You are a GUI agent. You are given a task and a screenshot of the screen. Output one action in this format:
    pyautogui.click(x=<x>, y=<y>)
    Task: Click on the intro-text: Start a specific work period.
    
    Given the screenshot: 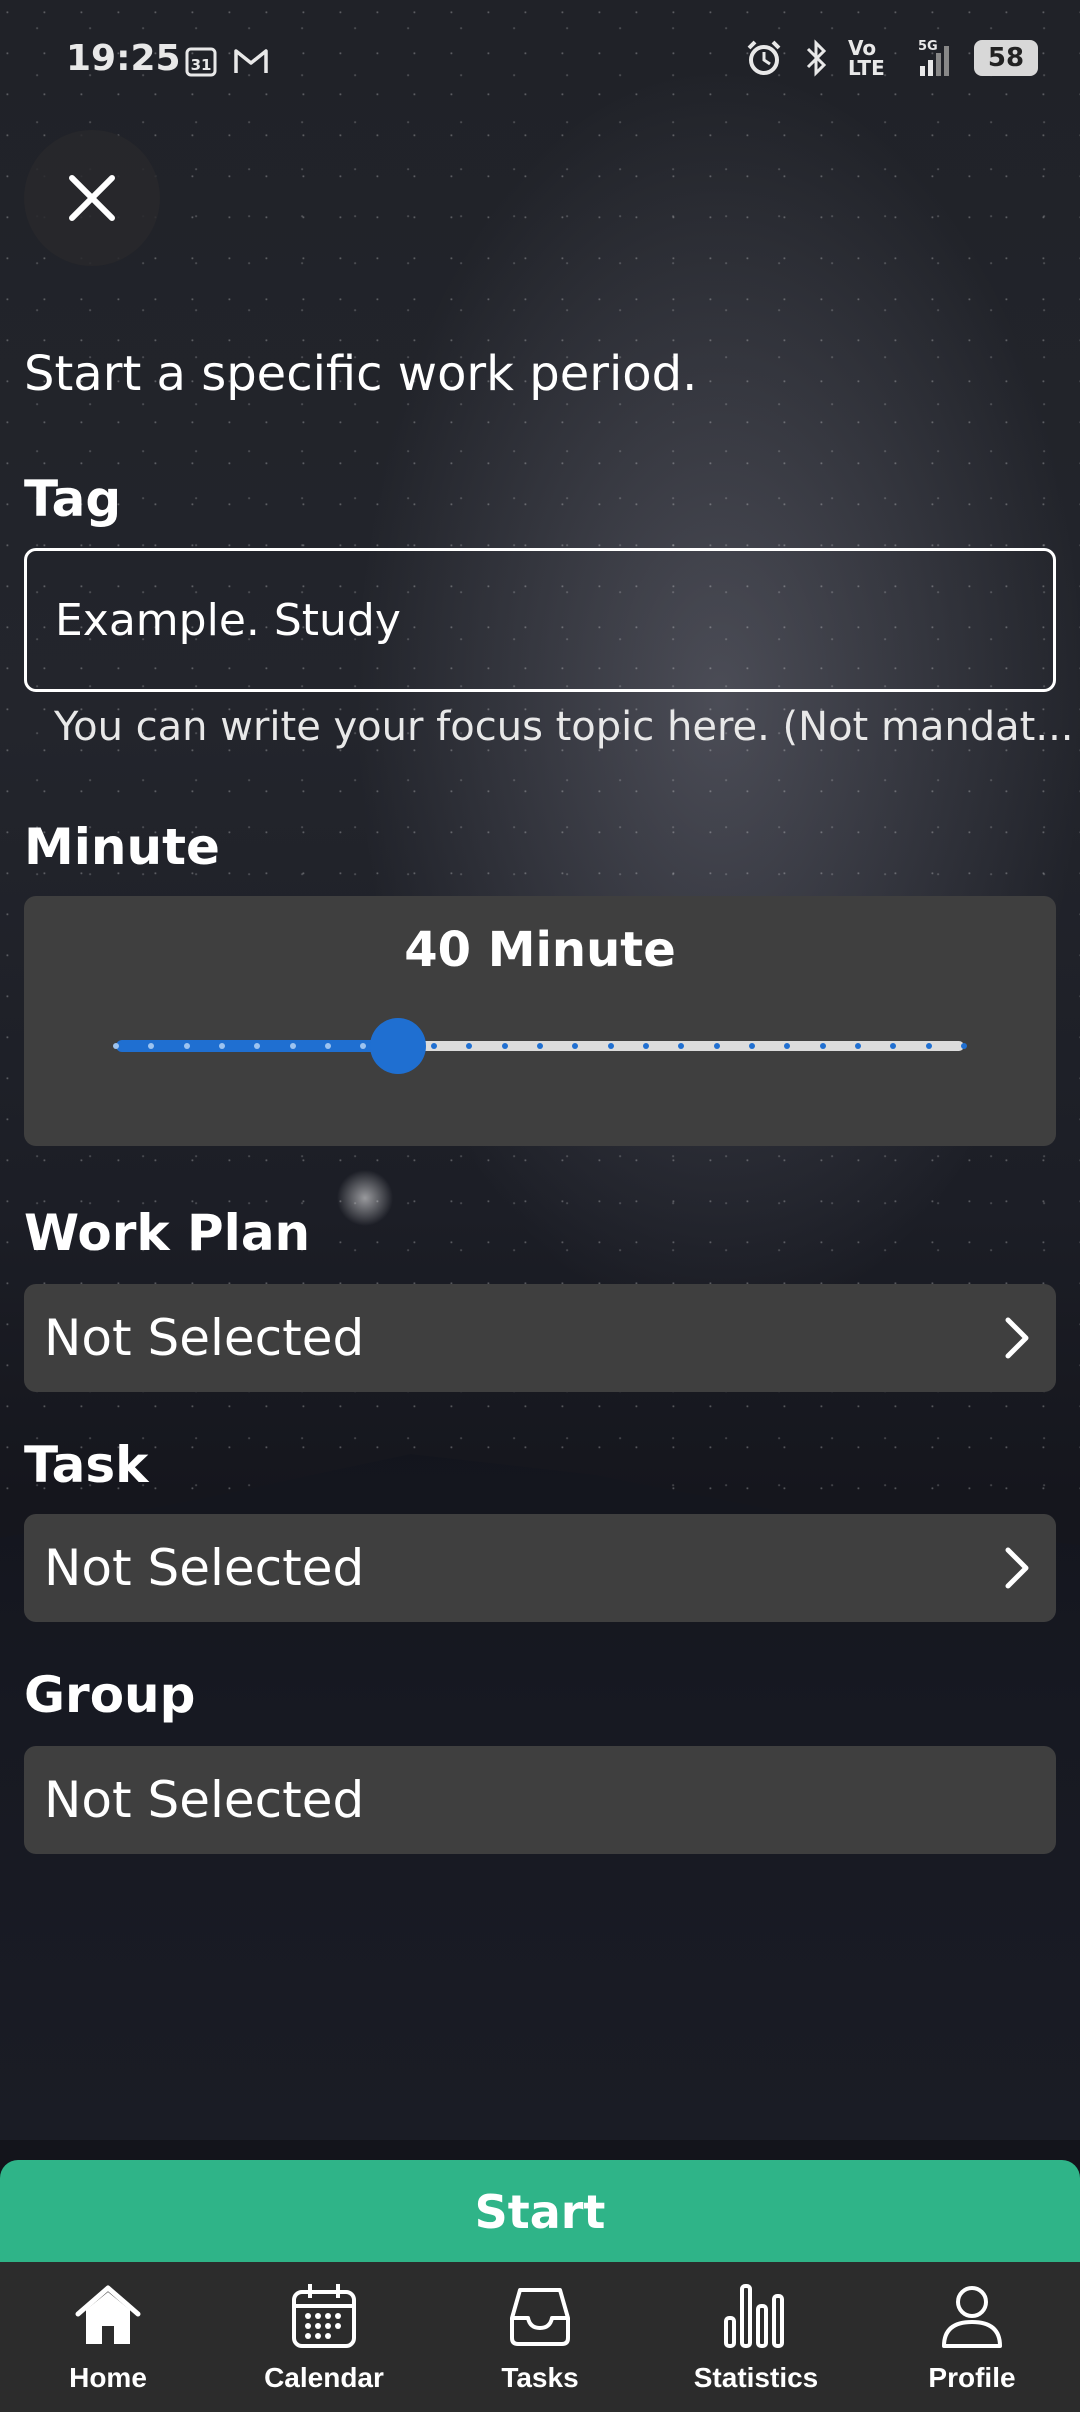 What is the action you would take?
    pyautogui.click(x=361, y=374)
    